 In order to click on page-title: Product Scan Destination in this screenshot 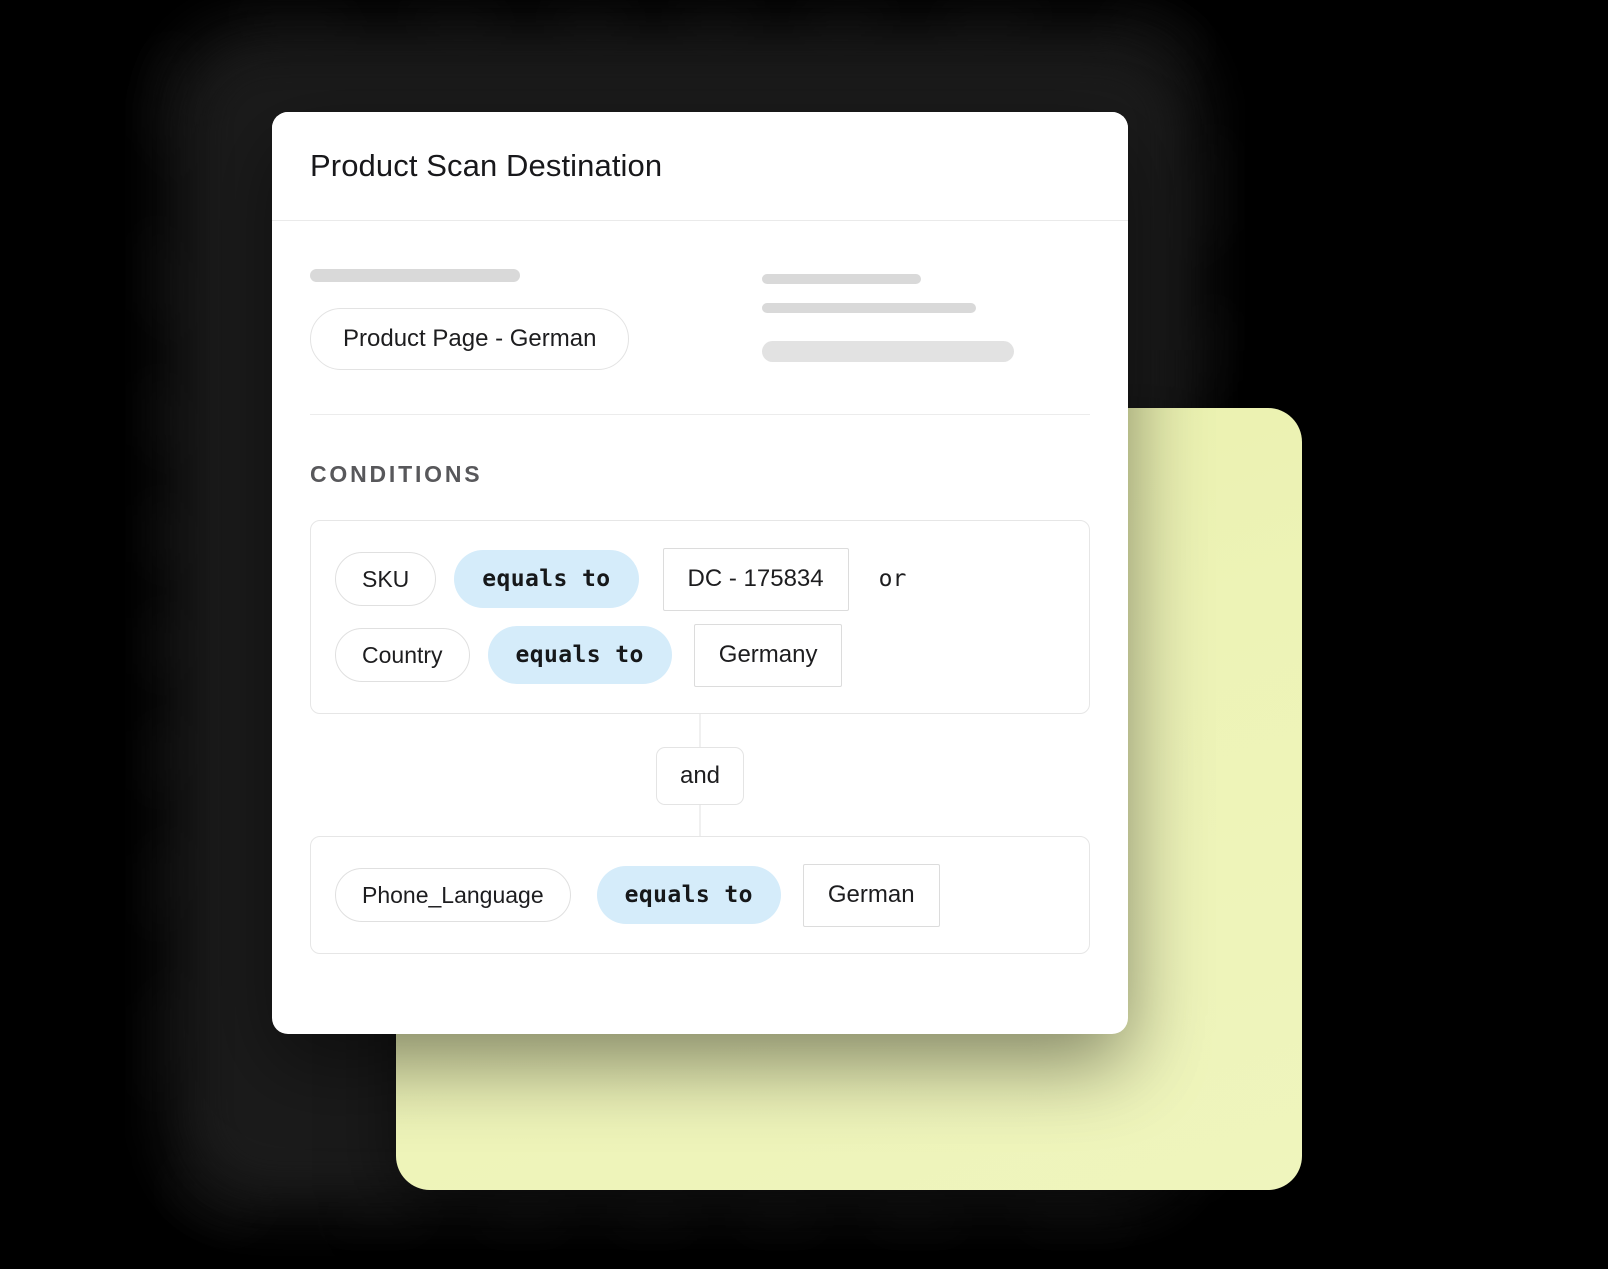, I will do `click(486, 165)`.